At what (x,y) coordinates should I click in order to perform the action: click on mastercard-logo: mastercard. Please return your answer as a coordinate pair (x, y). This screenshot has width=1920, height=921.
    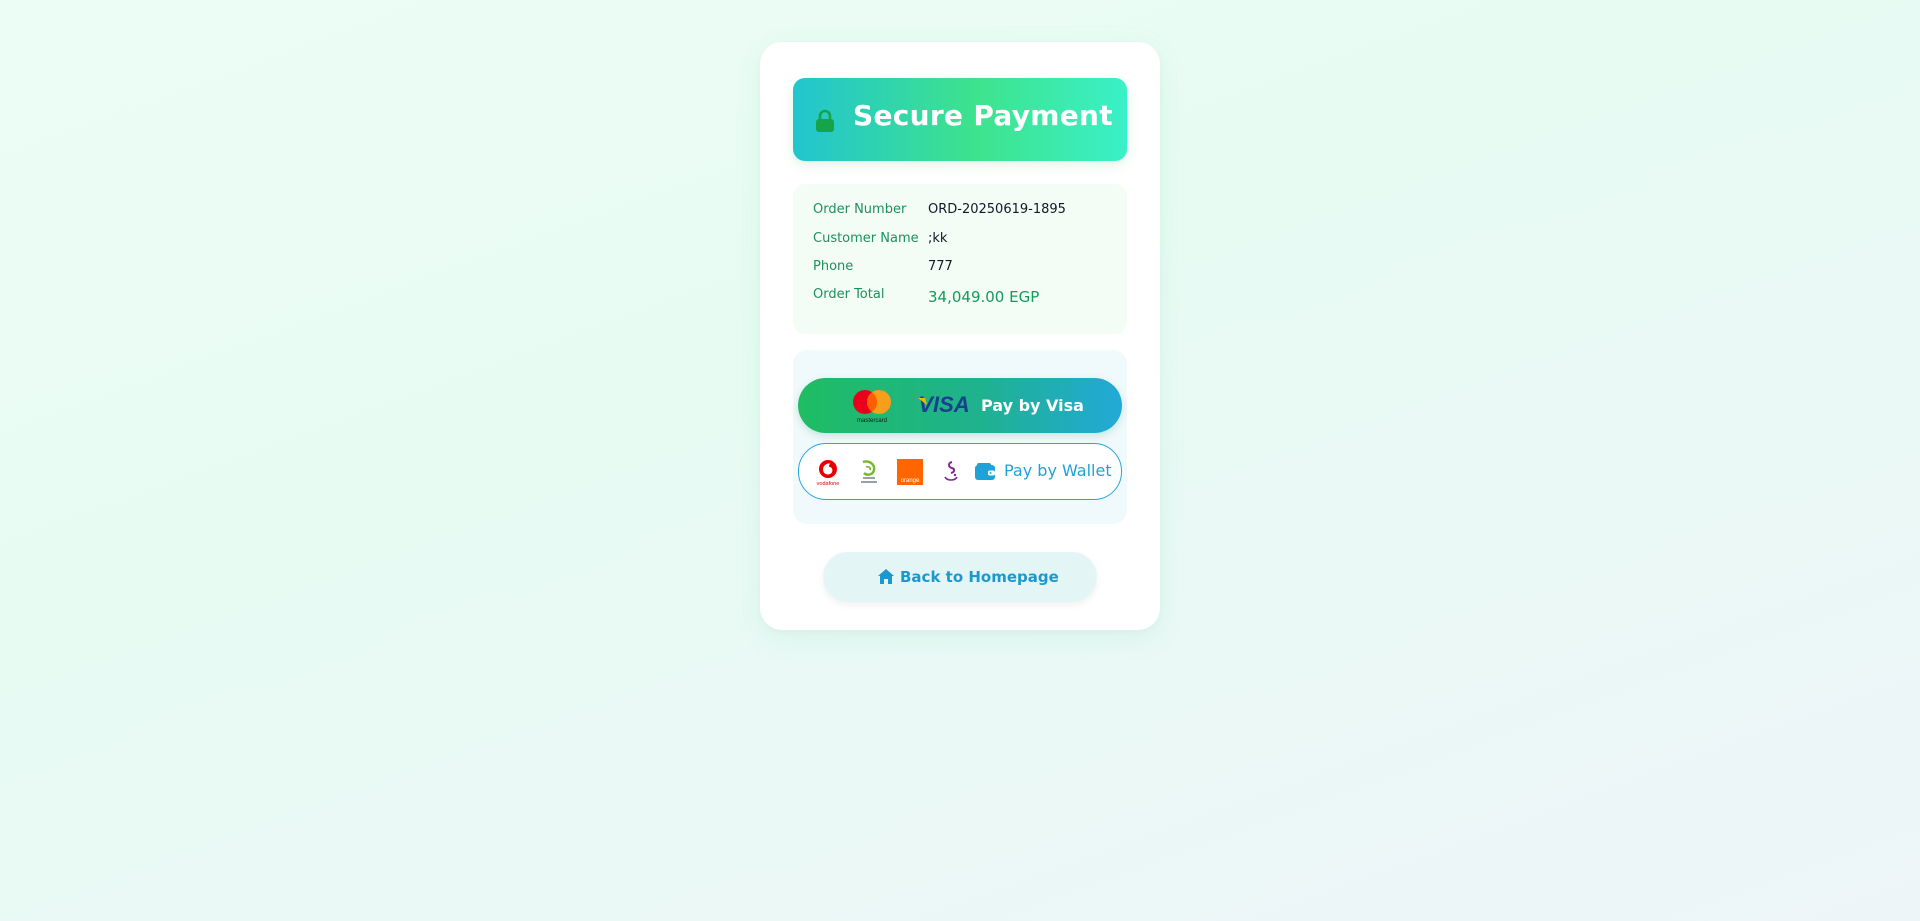
    Looking at the image, I should click on (872, 407).